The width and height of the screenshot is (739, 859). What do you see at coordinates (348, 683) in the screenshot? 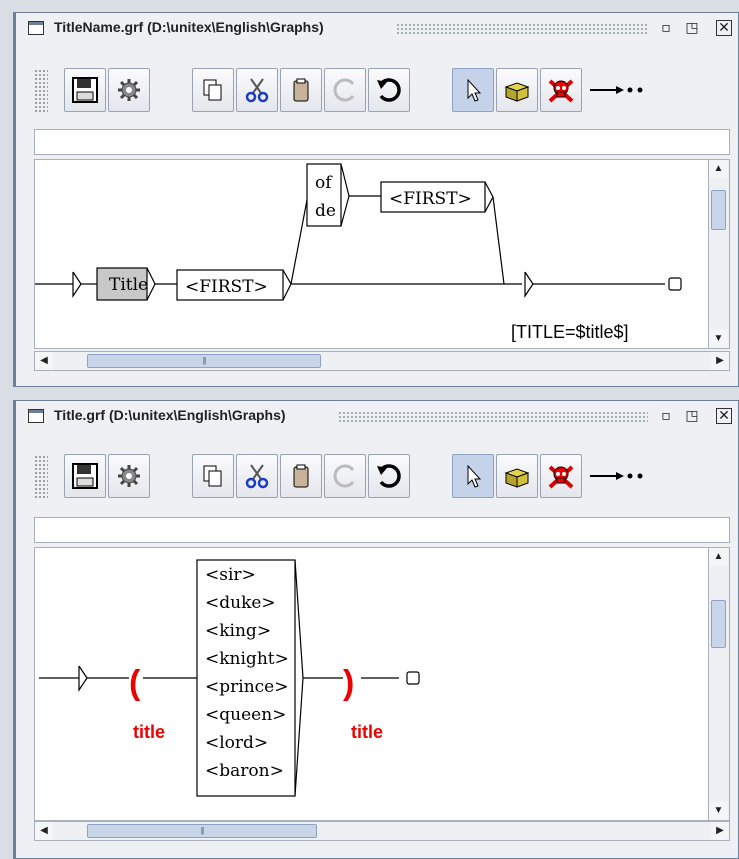
I see `variable-close: )` at bounding box center [348, 683].